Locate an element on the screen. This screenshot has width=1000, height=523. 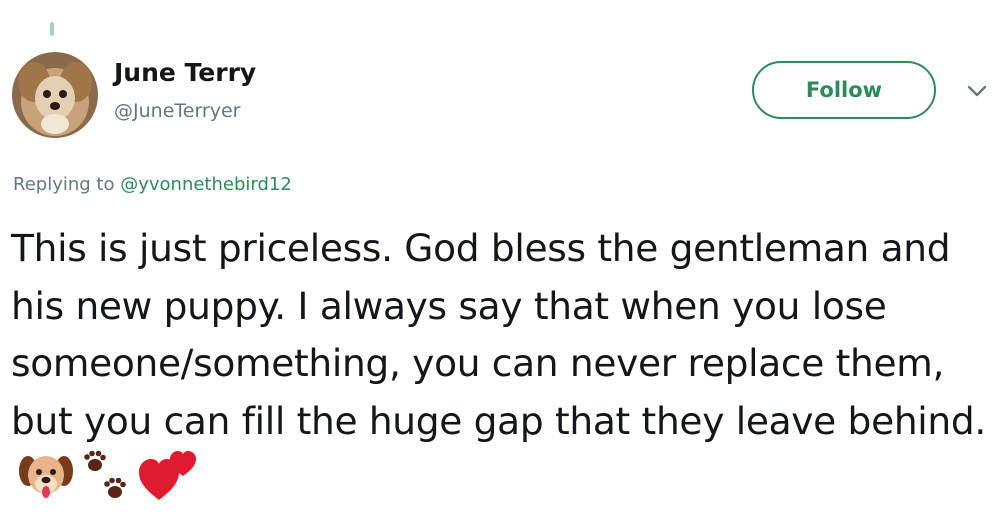
two-hearts-icon is located at coordinates (168, 484).